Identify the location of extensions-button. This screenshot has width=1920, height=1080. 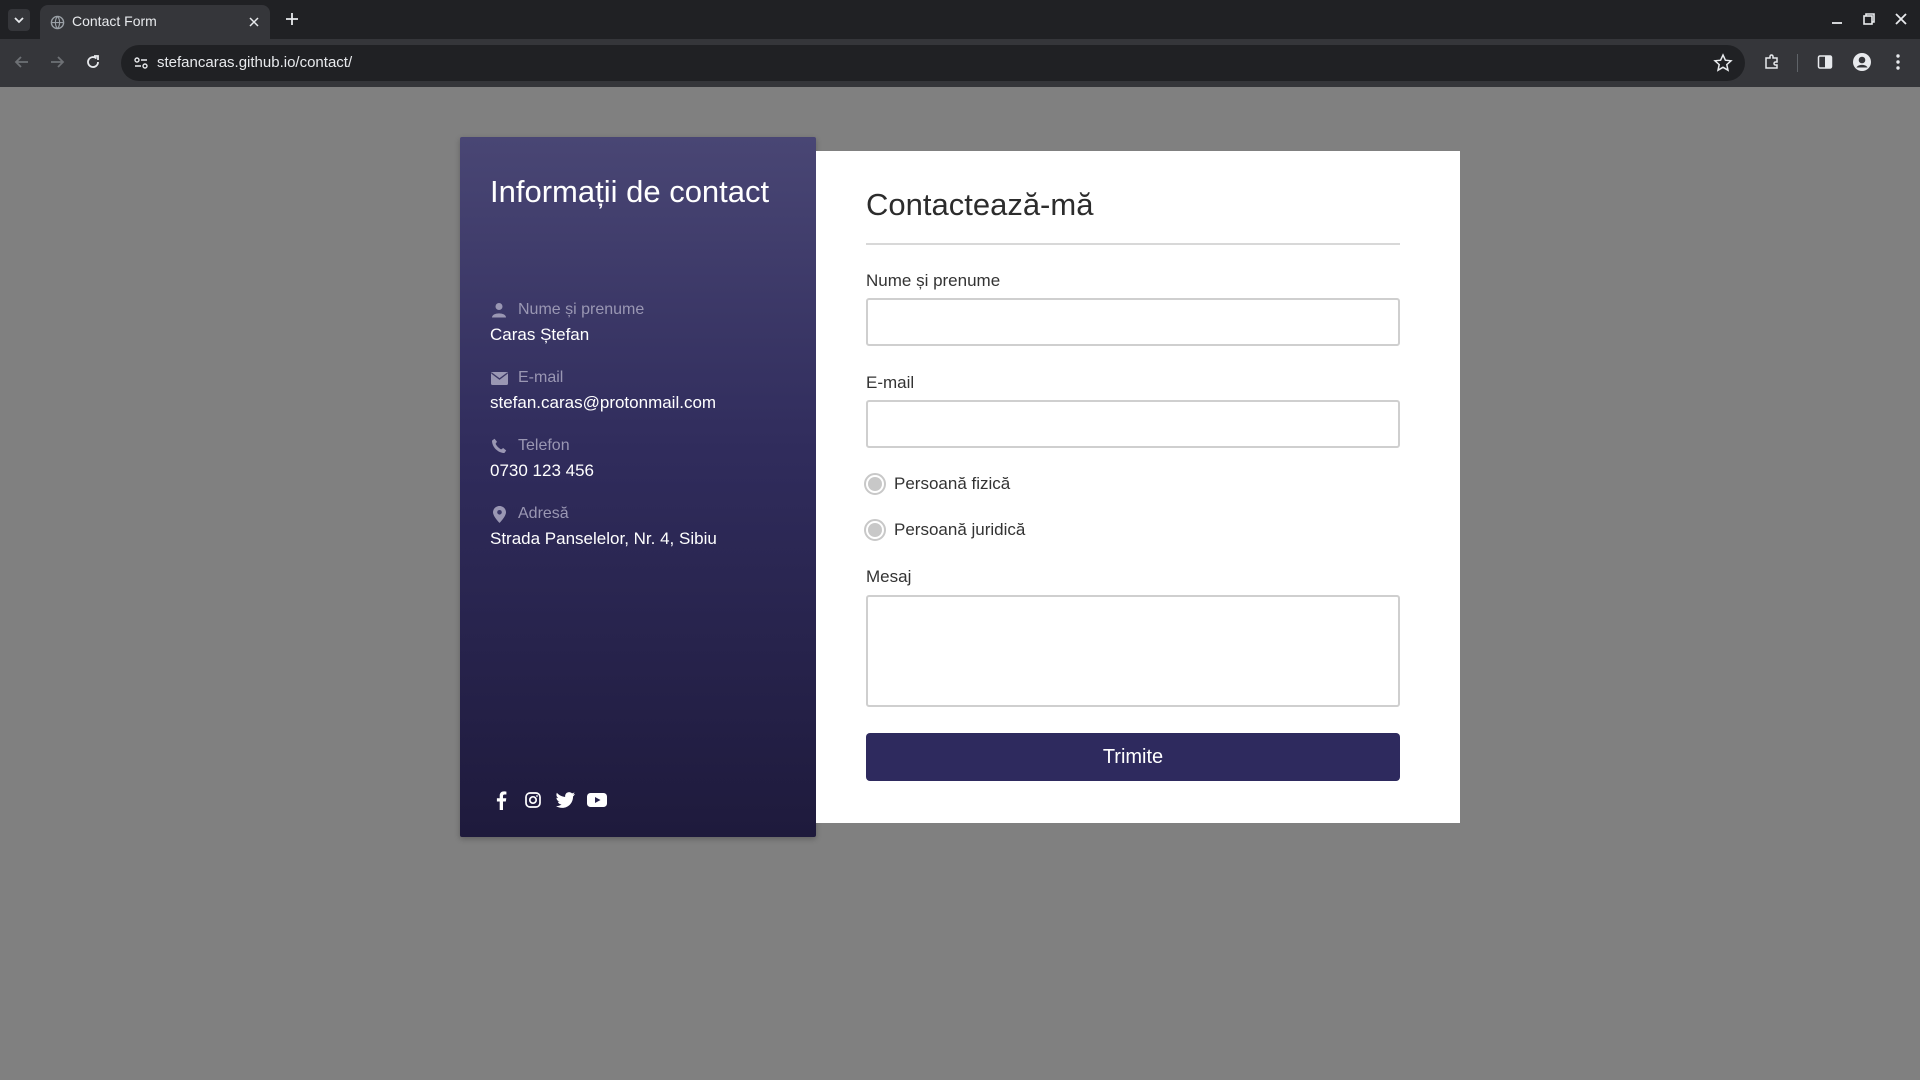
(1772, 62).